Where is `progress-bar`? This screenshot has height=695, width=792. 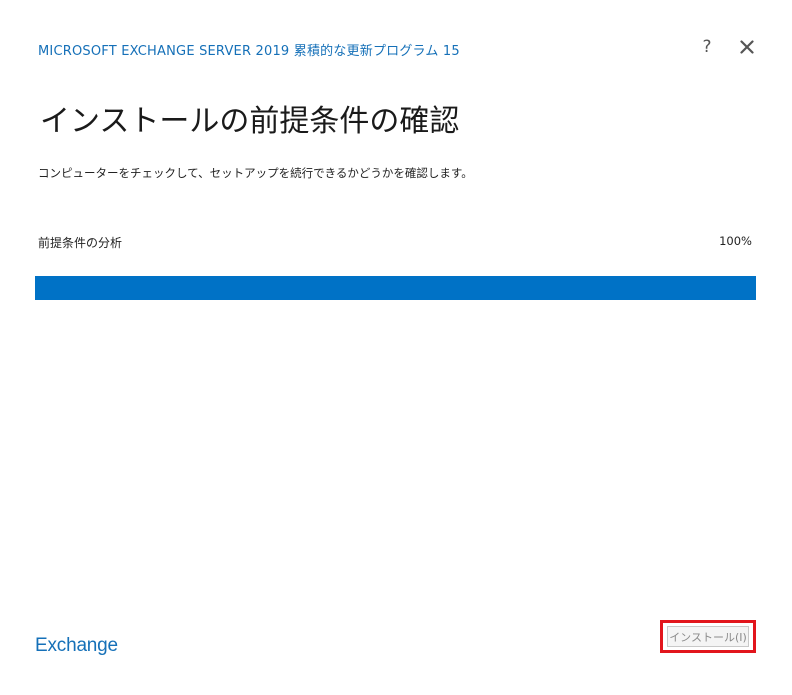
progress-bar is located at coordinates (395, 288).